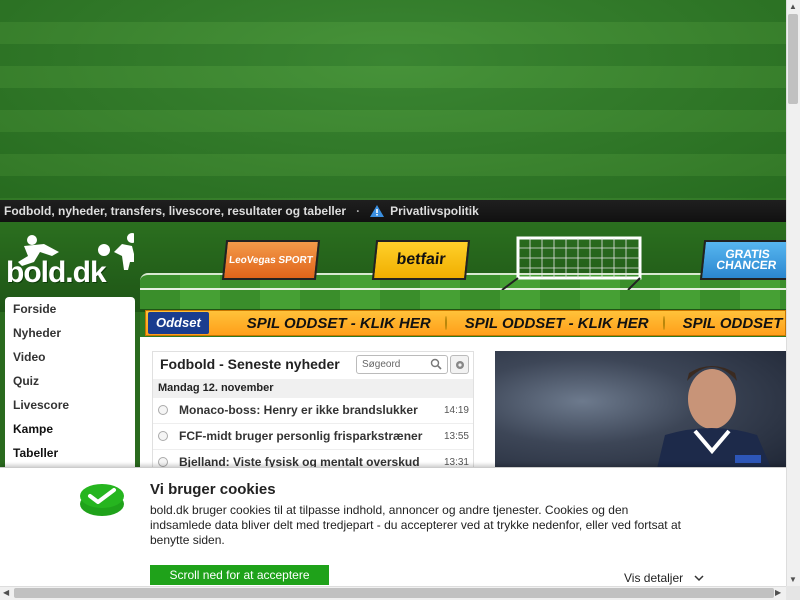 This screenshot has width=800, height=600. What do you see at coordinates (250, 364) in the screenshot?
I see `news-header: Fodbold - Seneste nyheder` at bounding box center [250, 364].